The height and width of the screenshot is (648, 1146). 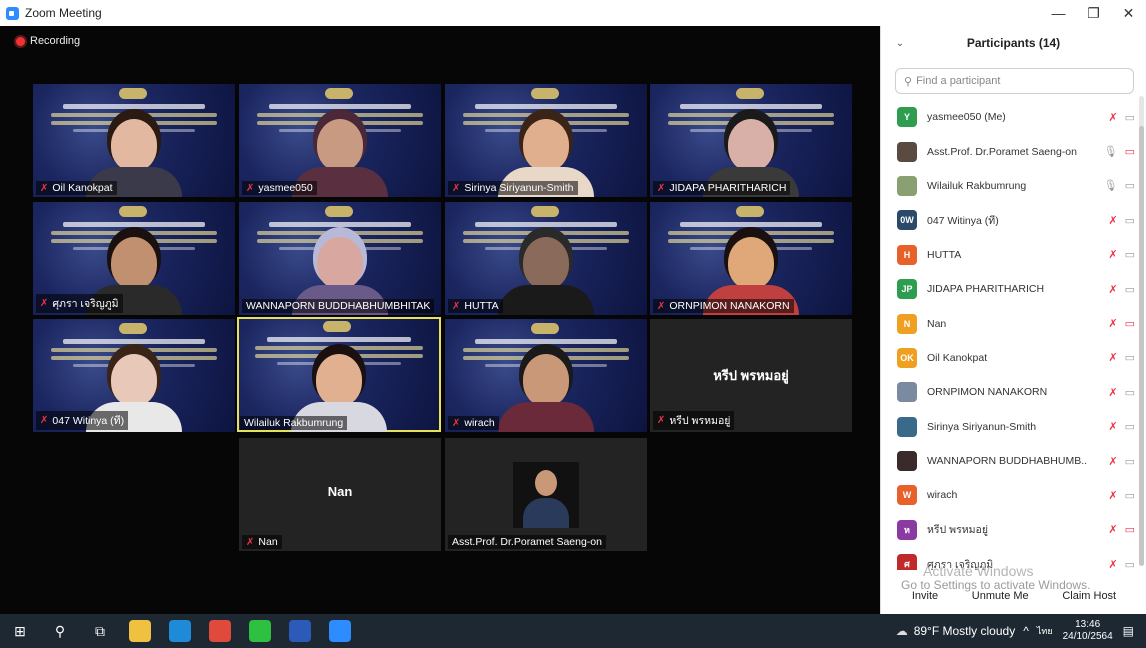 I want to click on video-tile: ✗ 047 Witinya (ที), so click(x=134, y=375).